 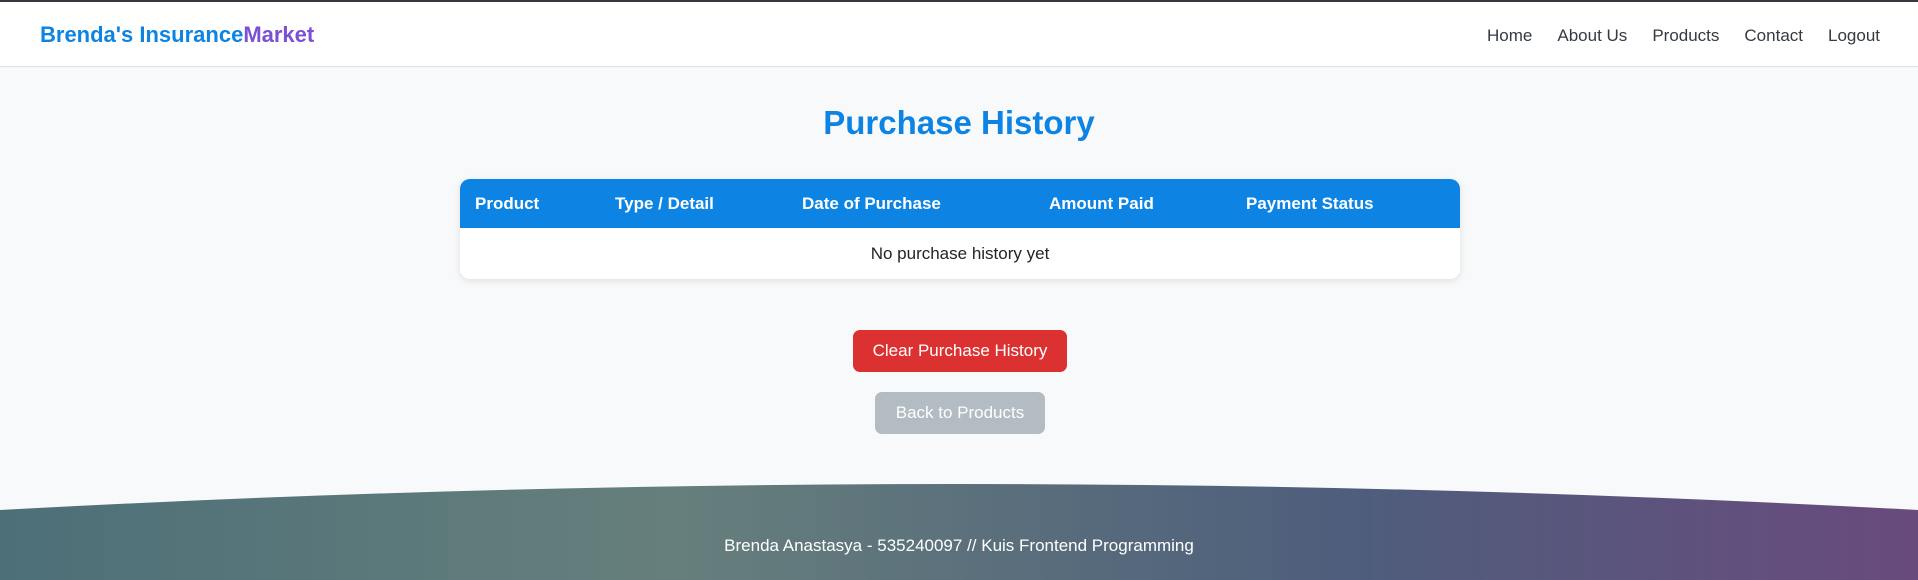 What do you see at coordinates (1310, 203) in the screenshot?
I see `column-header-payment-status: Payment Status` at bounding box center [1310, 203].